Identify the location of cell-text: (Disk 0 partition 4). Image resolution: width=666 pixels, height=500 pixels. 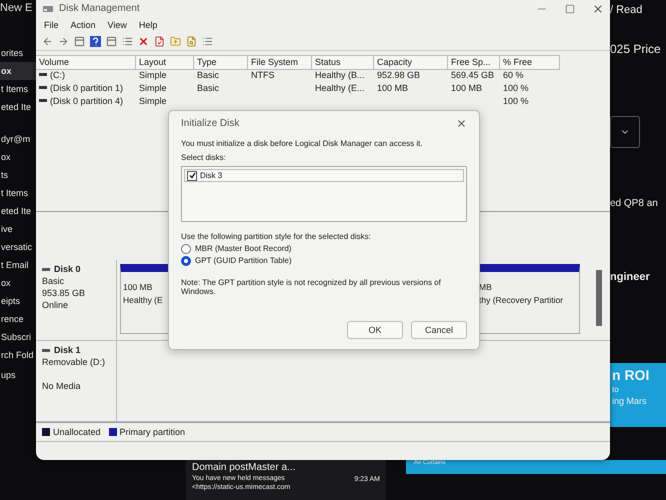
(87, 101).